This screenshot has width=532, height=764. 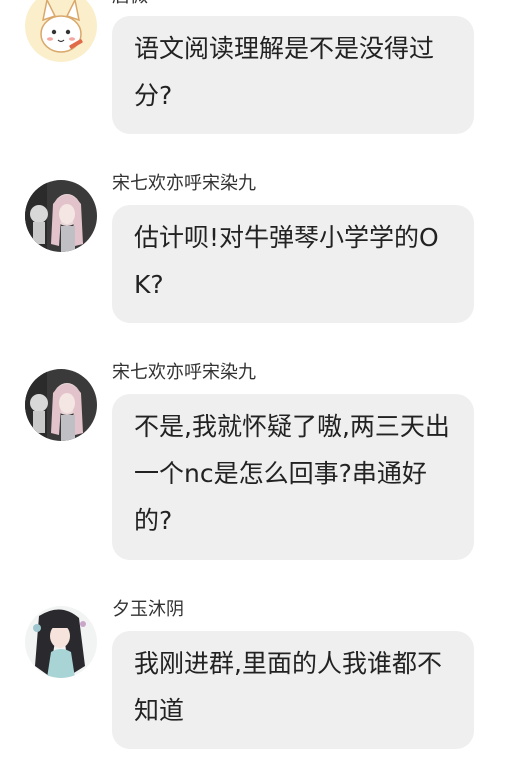 I want to click on cartoon-fox-avatar-icon, so click(x=61, y=31).